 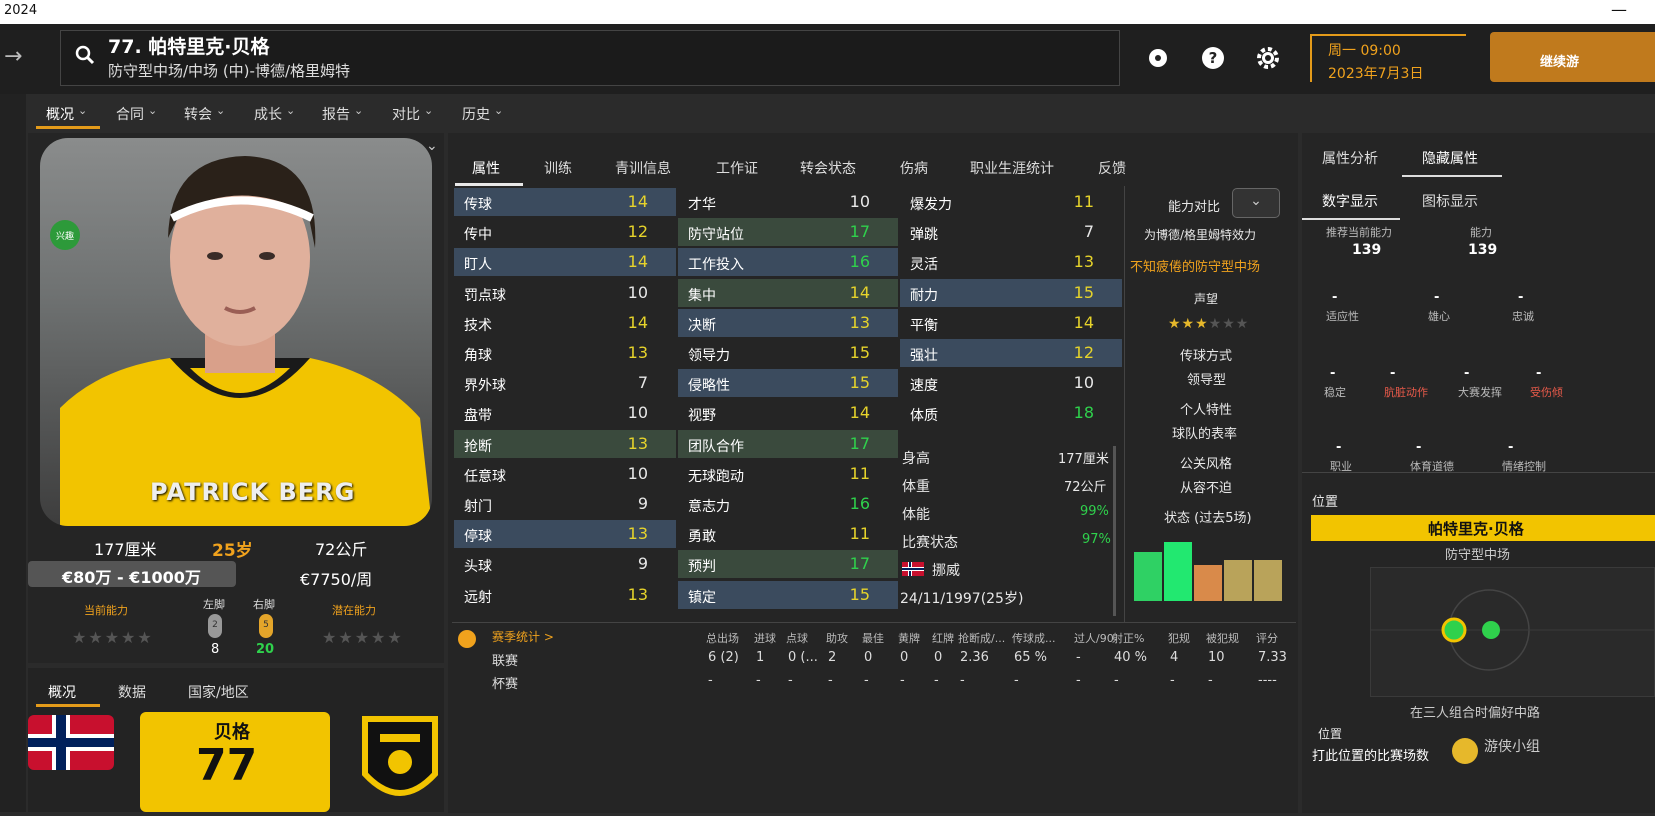 What do you see at coordinates (1206, 488) in the screenshot?
I see `media-value: 从容不迫` at bounding box center [1206, 488].